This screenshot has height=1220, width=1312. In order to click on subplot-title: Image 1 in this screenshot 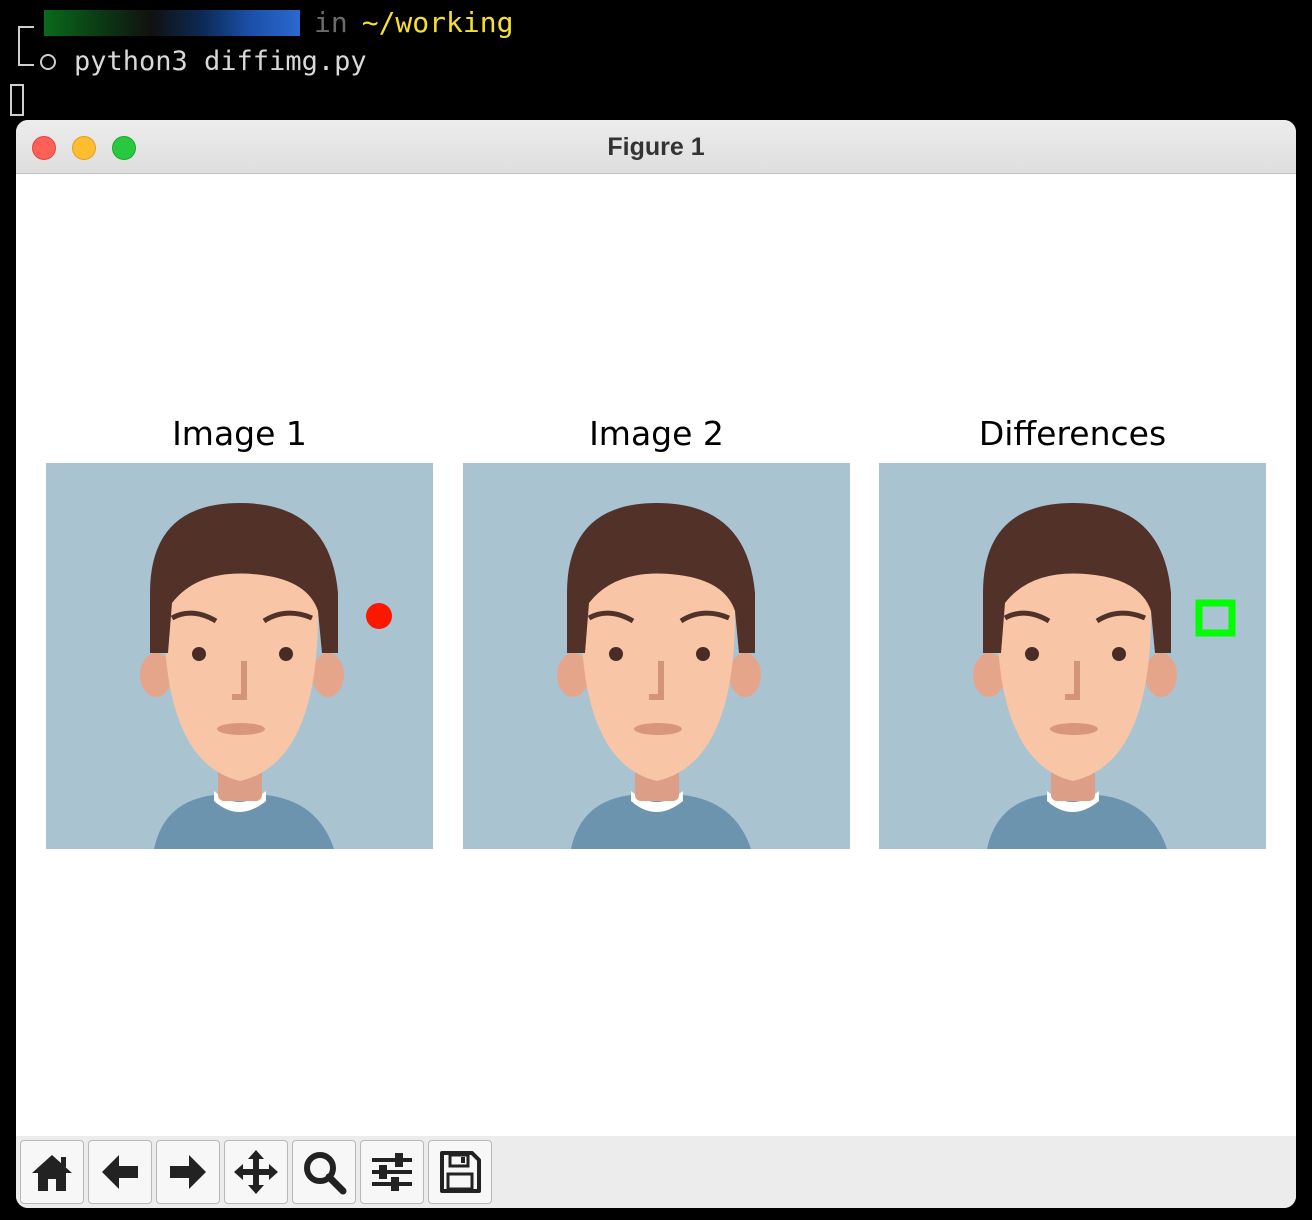, I will do `click(239, 433)`.